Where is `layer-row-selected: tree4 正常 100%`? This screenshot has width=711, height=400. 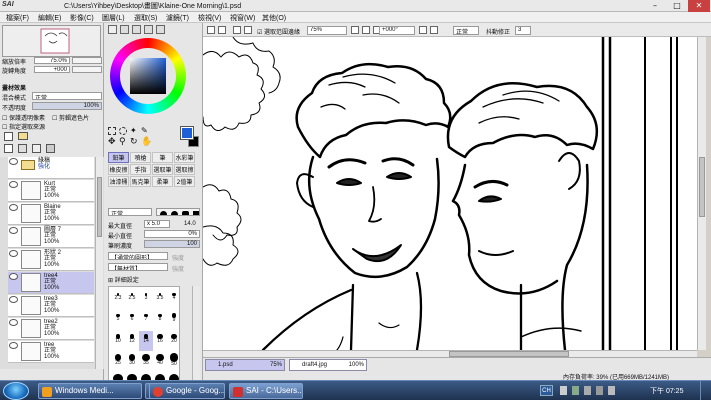 layer-row-selected: tree4 正常 100% is located at coordinates (51, 283).